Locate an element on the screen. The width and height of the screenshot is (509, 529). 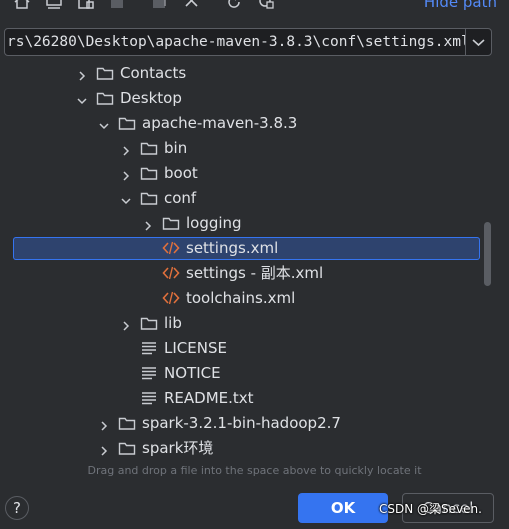
tree-row: logging is located at coordinates (254, 224).